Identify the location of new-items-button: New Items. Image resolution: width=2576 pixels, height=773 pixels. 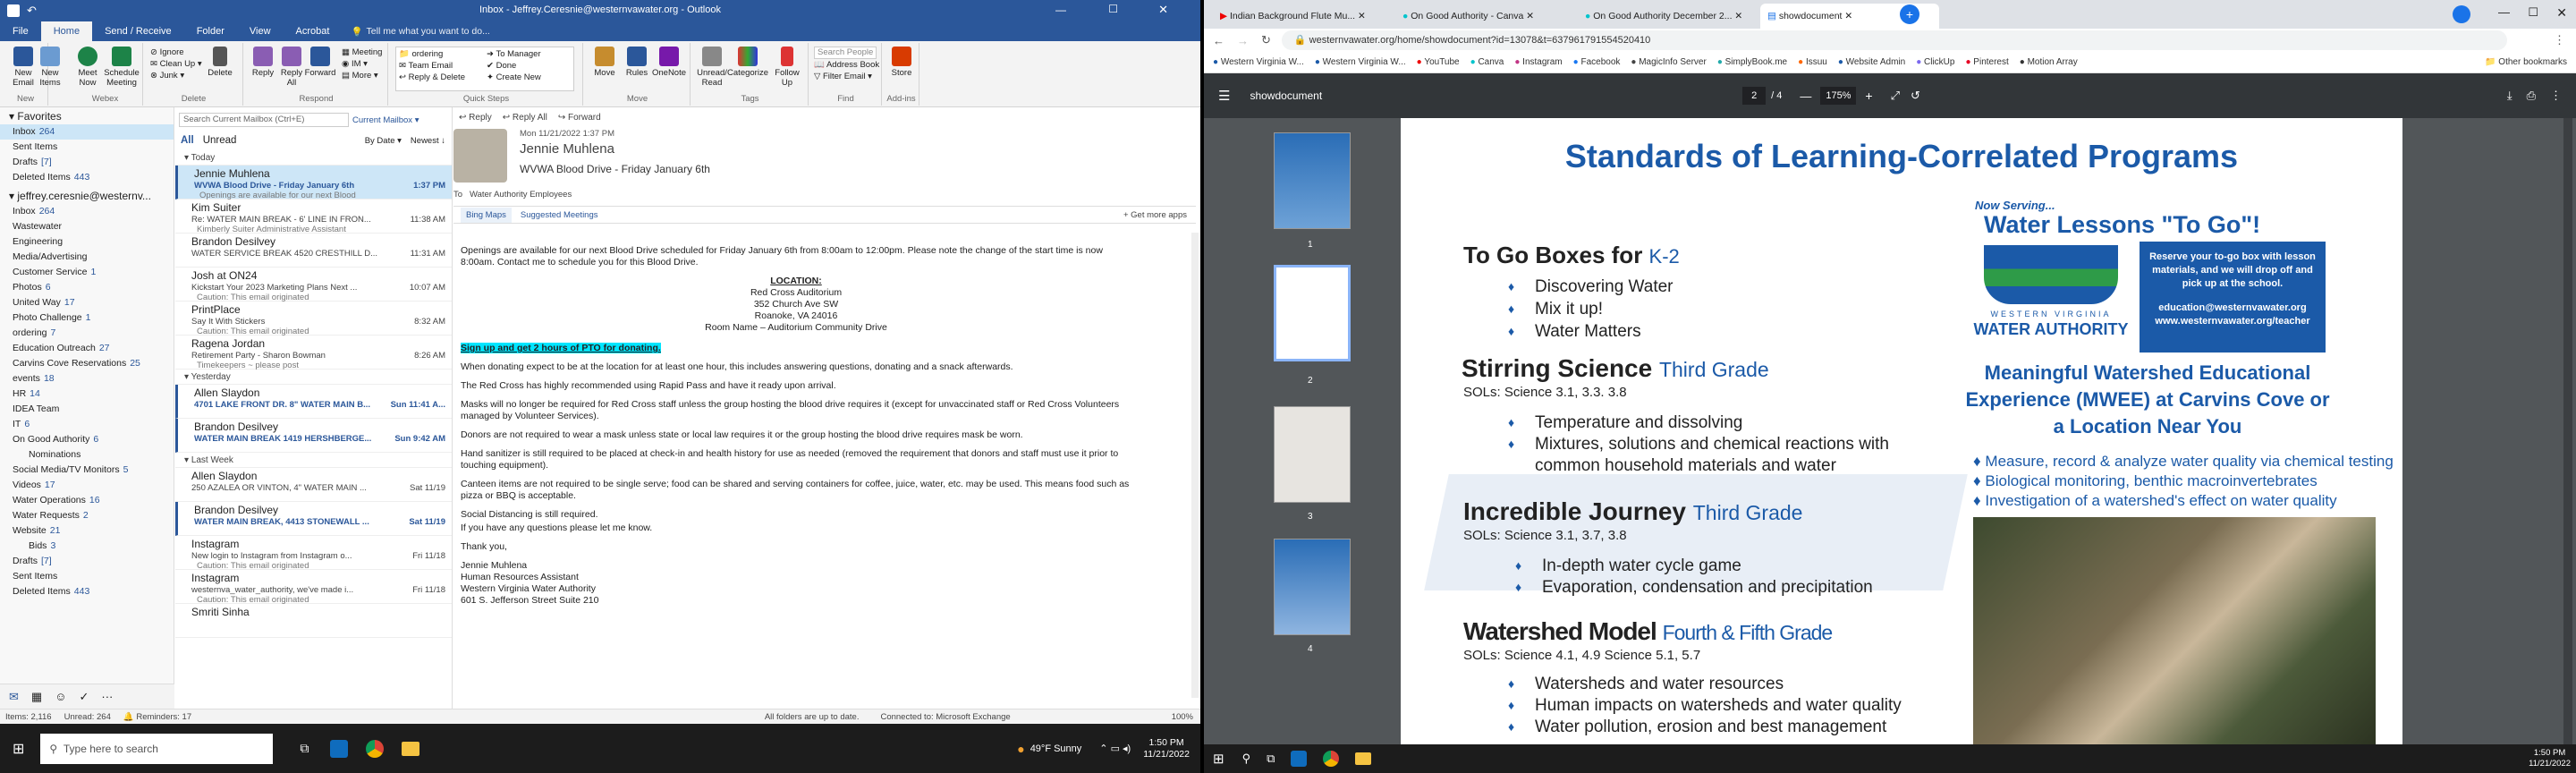
(50, 67).